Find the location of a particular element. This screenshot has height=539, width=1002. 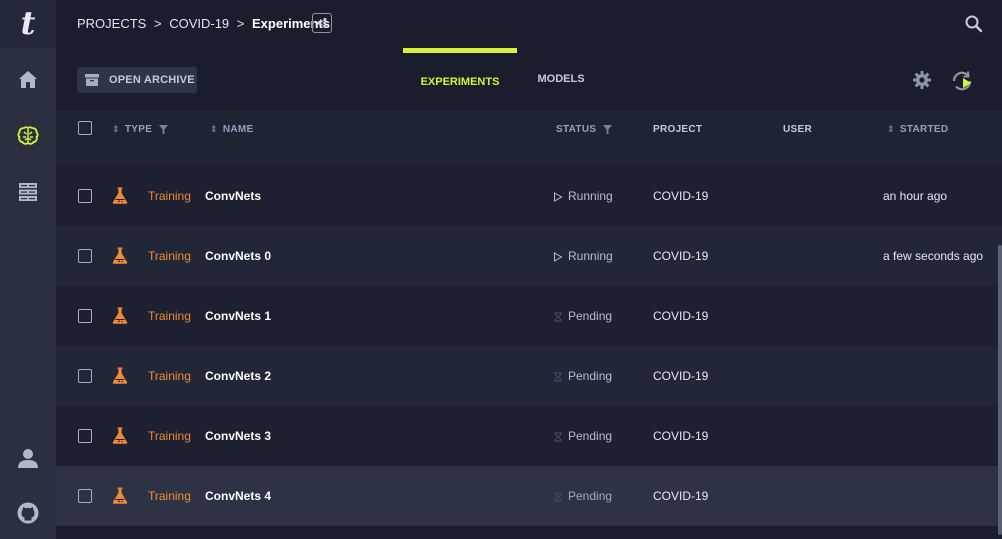

column-project: PROJECT is located at coordinates (677, 129).